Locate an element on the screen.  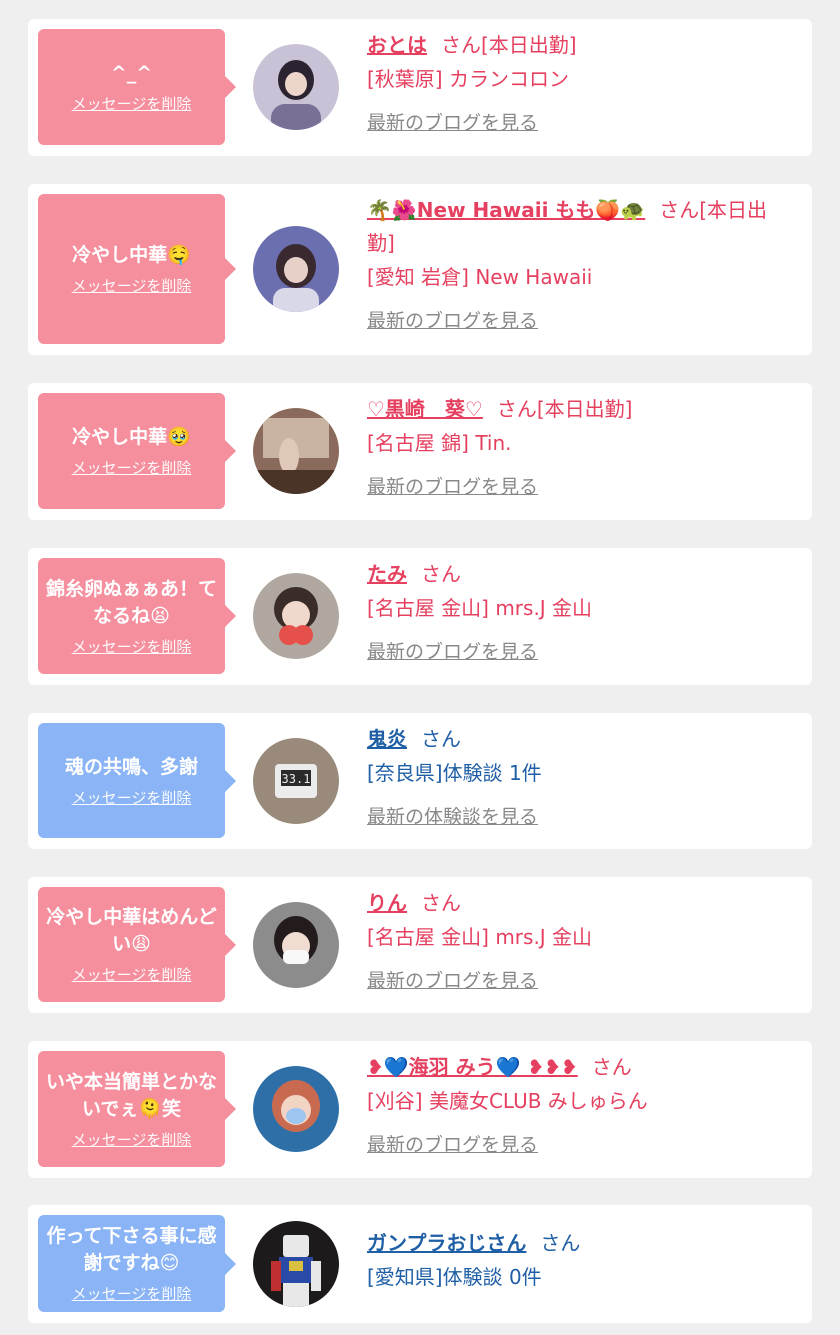
profile-info: ガンプラおじさん さん [愛知県]体験談 0件 is located at coordinates (578, 1259).